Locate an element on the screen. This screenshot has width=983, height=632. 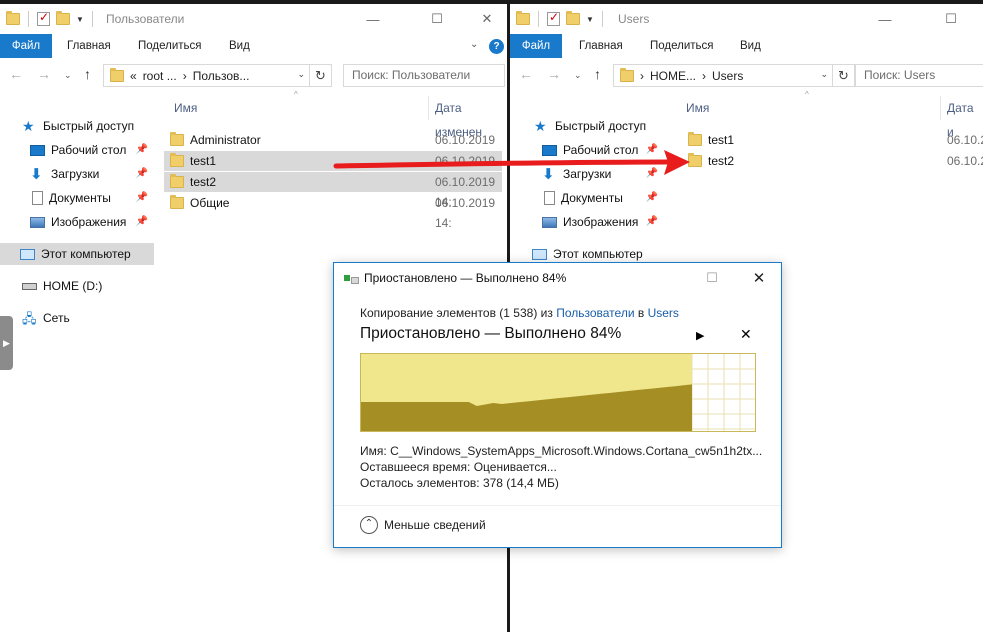
chevron-up-icon: ⌃ is located at coordinates (369, 525).